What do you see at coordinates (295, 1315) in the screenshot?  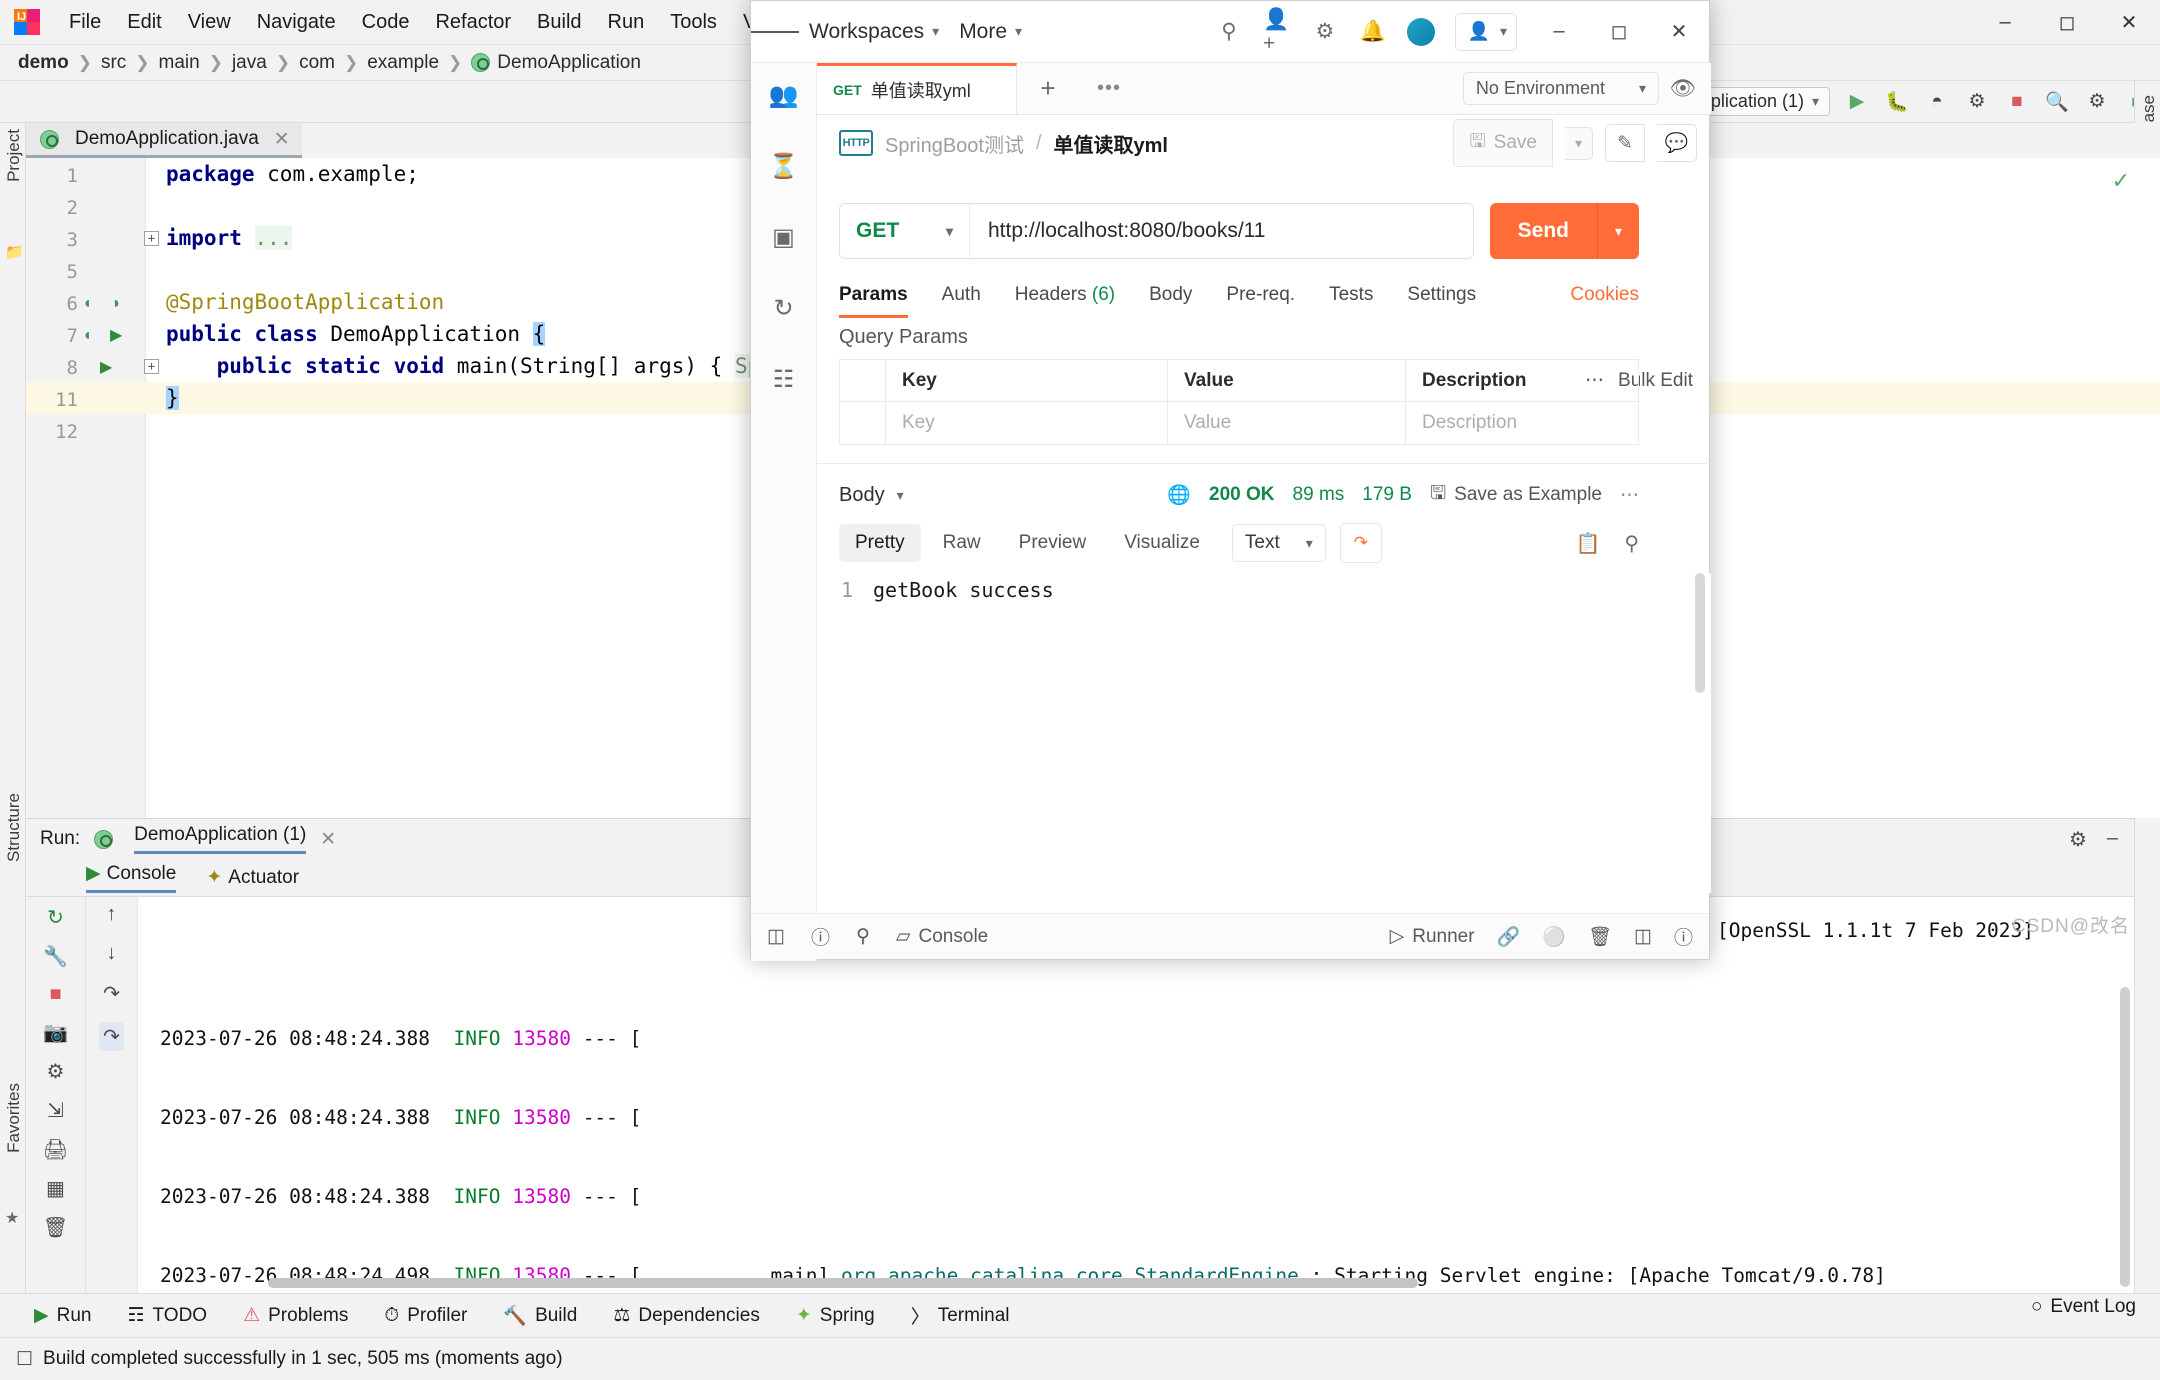 I see `status-tool-problems: ⚠ Problems` at bounding box center [295, 1315].